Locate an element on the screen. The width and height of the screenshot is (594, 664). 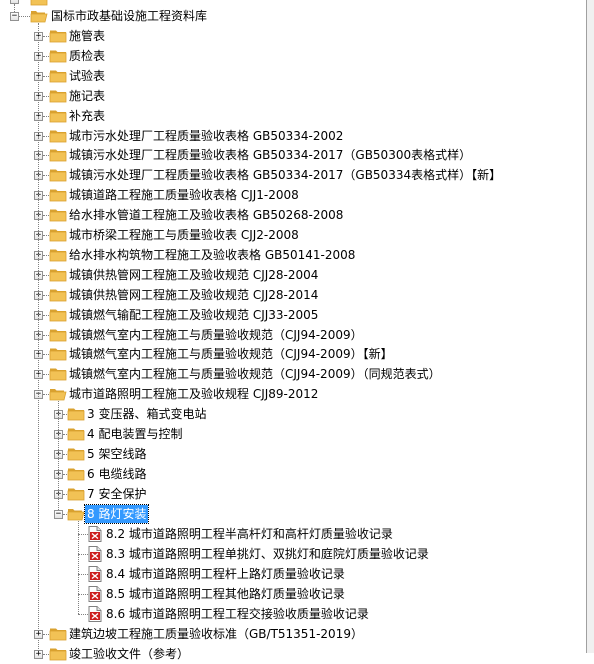
tree-item-4: 施记表 is located at coordinates (87, 96).